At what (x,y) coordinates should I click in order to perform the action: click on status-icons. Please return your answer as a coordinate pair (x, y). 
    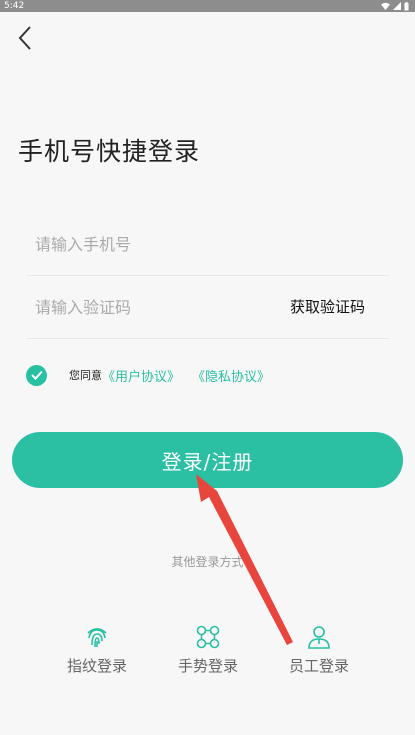
    Looking at the image, I should click on (395, 6).